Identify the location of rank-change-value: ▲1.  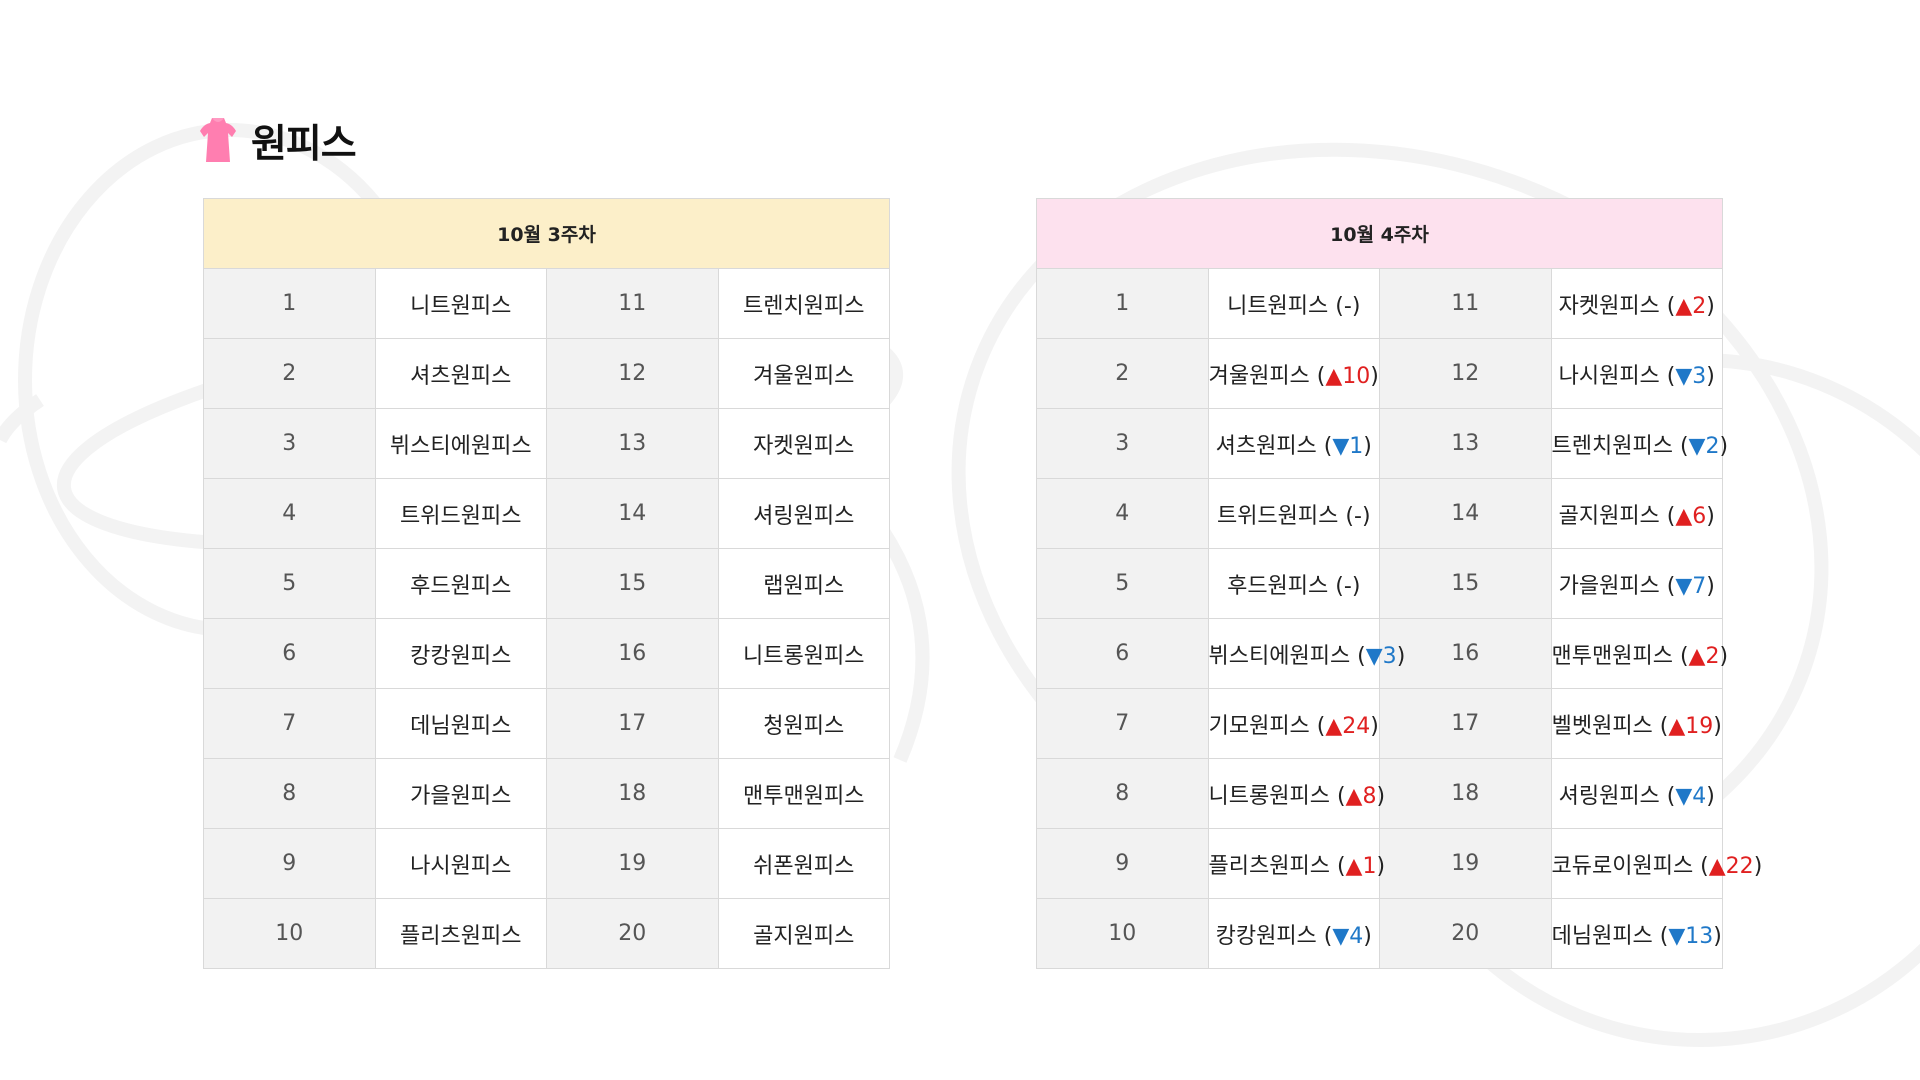
(1361, 866).